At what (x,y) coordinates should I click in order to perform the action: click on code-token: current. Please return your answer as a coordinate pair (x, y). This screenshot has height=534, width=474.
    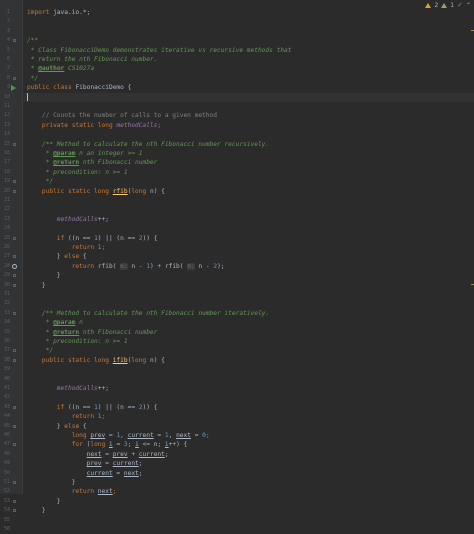
    Looking at the image, I should click on (125, 464).